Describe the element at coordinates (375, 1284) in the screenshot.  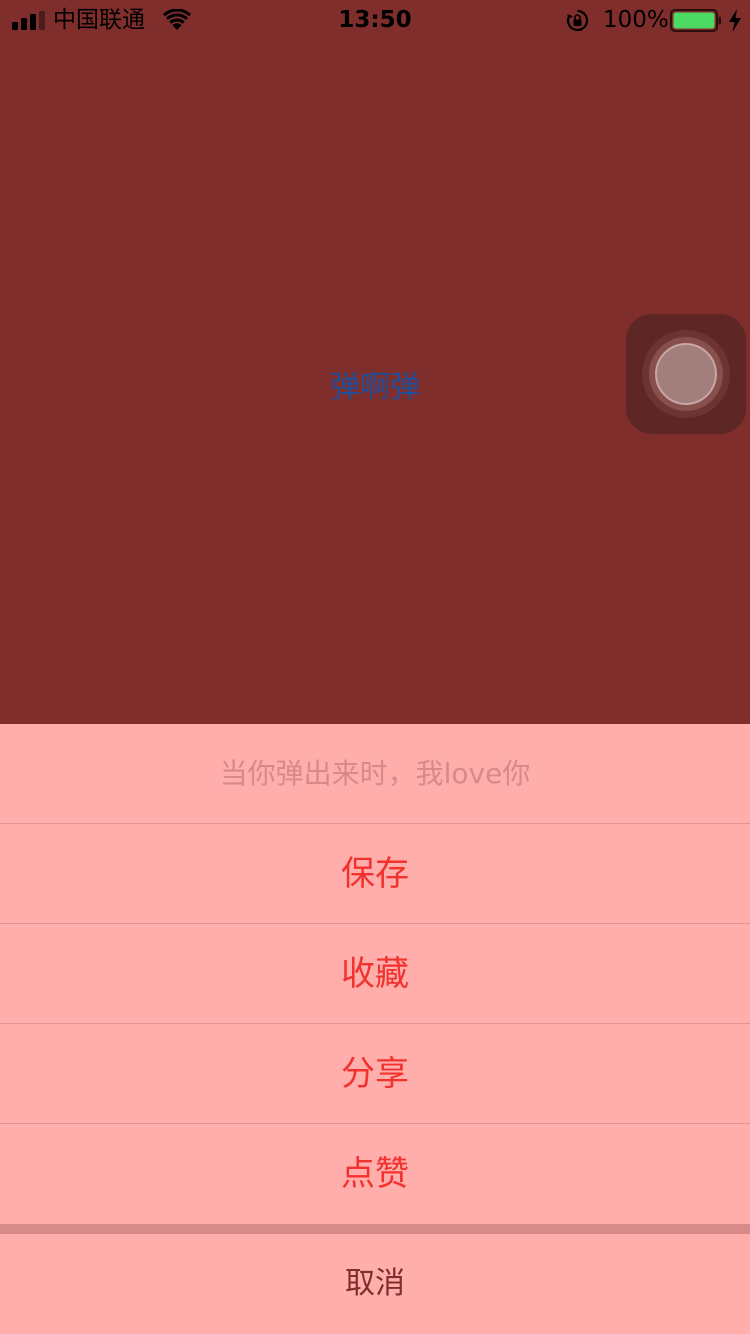
I see `cancel-button: 取消` at that location.